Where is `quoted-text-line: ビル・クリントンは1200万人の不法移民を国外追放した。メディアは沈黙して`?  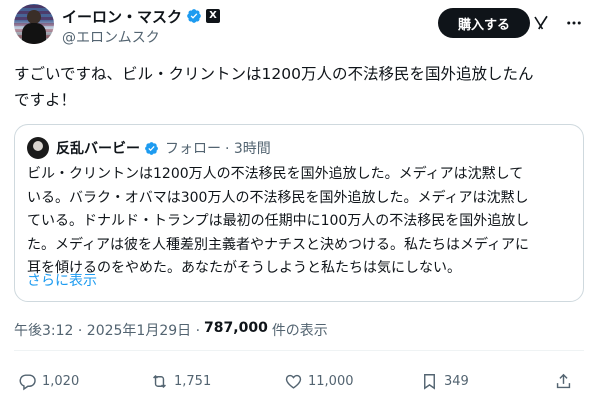 quoted-text-line: ビル・クリントンは1200万人の不法移民を国外追放した。メディアは沈黙して is located at coordinates (275, 174).